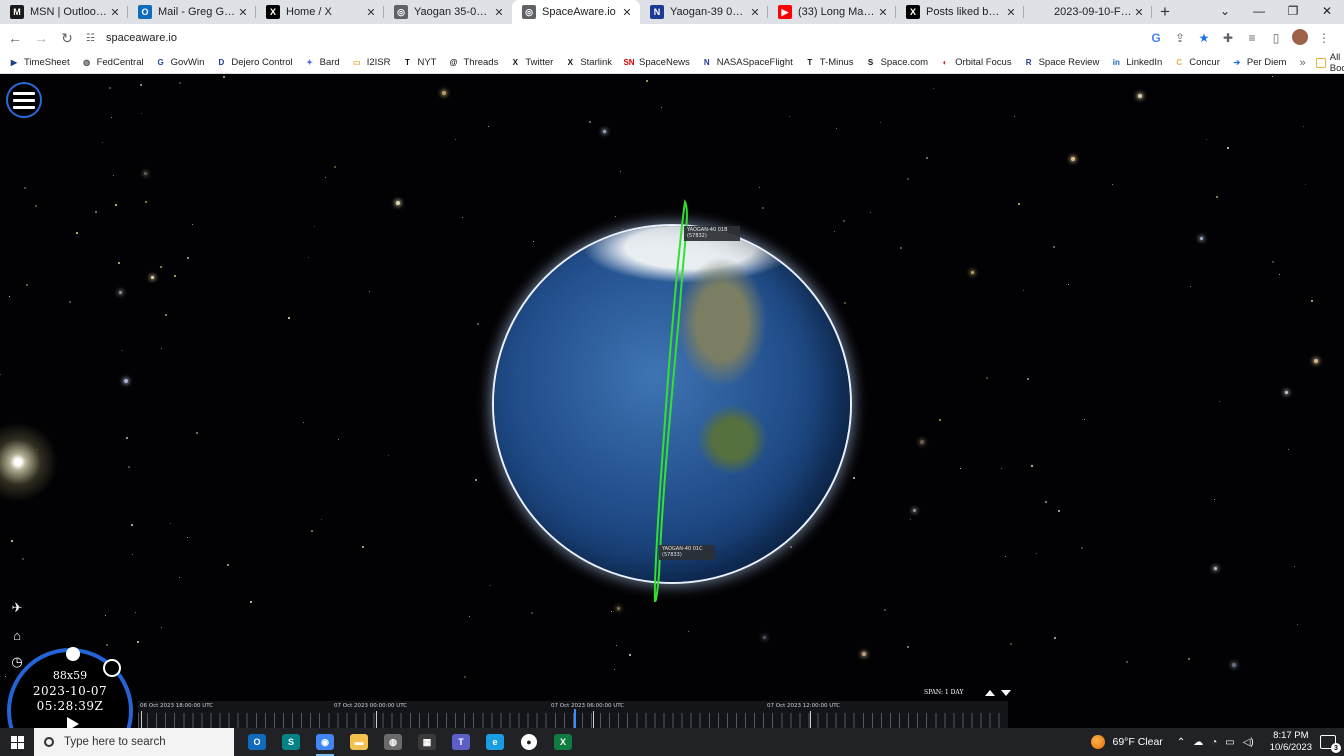 The width and height of the screenshot is (1344, 756). Describe the element at coordinates (112, 63) in the screenshot. I see `bookmark-item: ◍ FedCentral` at that location.